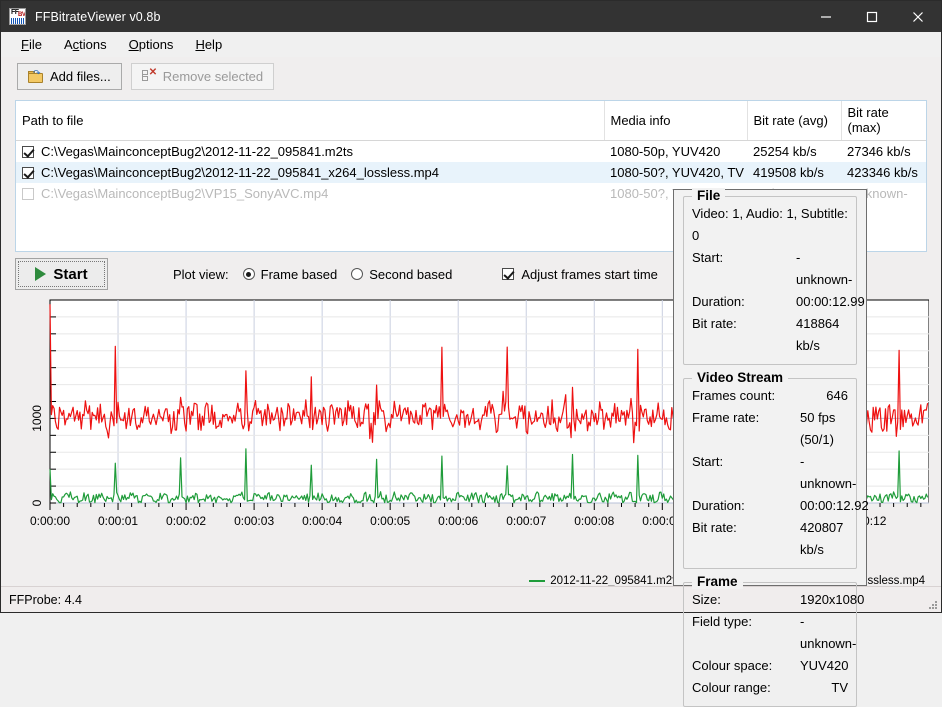  I want to click on tooltip-row-field-type: Field type: -unknown-, so click(774, 633).